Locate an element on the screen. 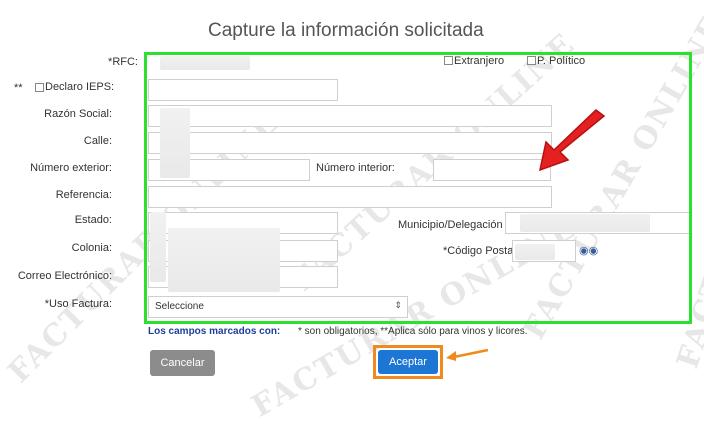 This screenshot has width=704, height=425. required-fields-link: Los campos marcados con: is located at coordinates (214, 331).